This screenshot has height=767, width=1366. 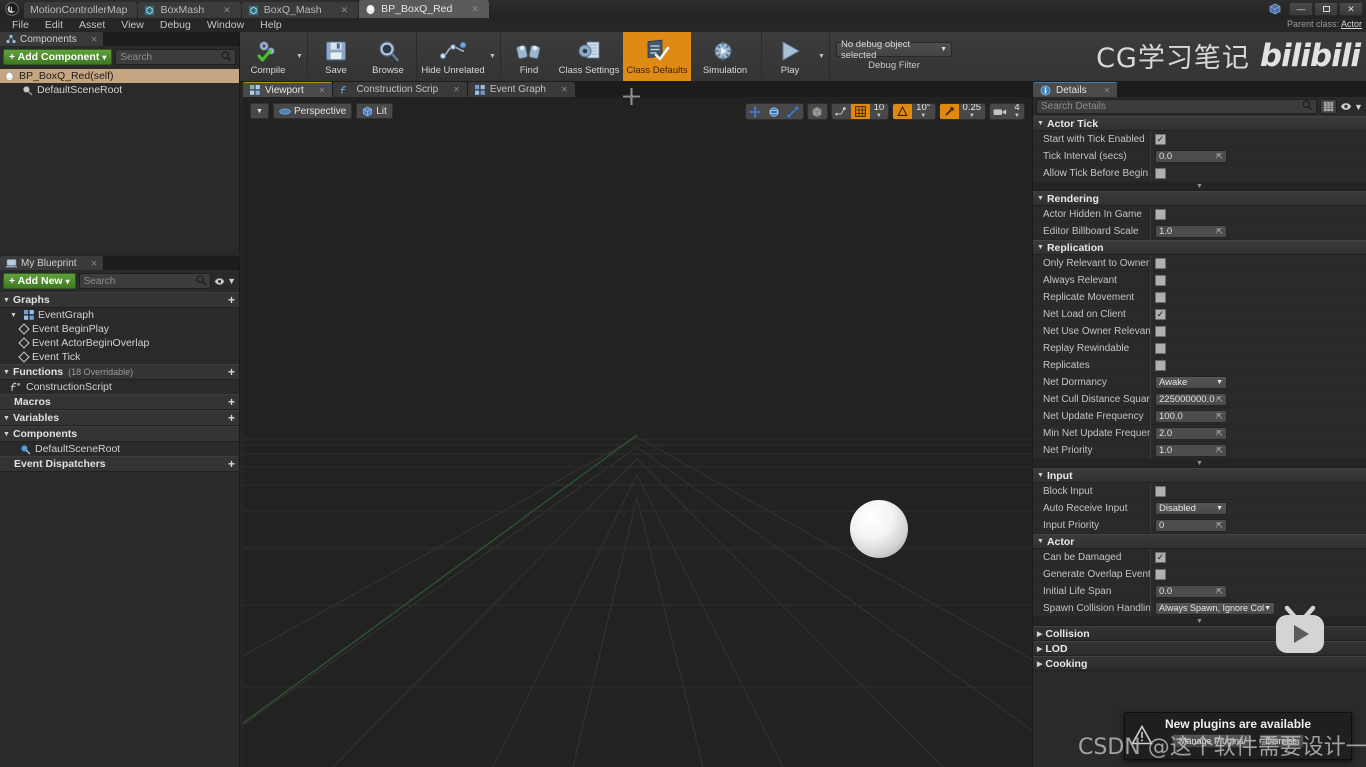 I want to click on section-event-dispatchers: Event Dispatchers +, so click(x=119, y=464).